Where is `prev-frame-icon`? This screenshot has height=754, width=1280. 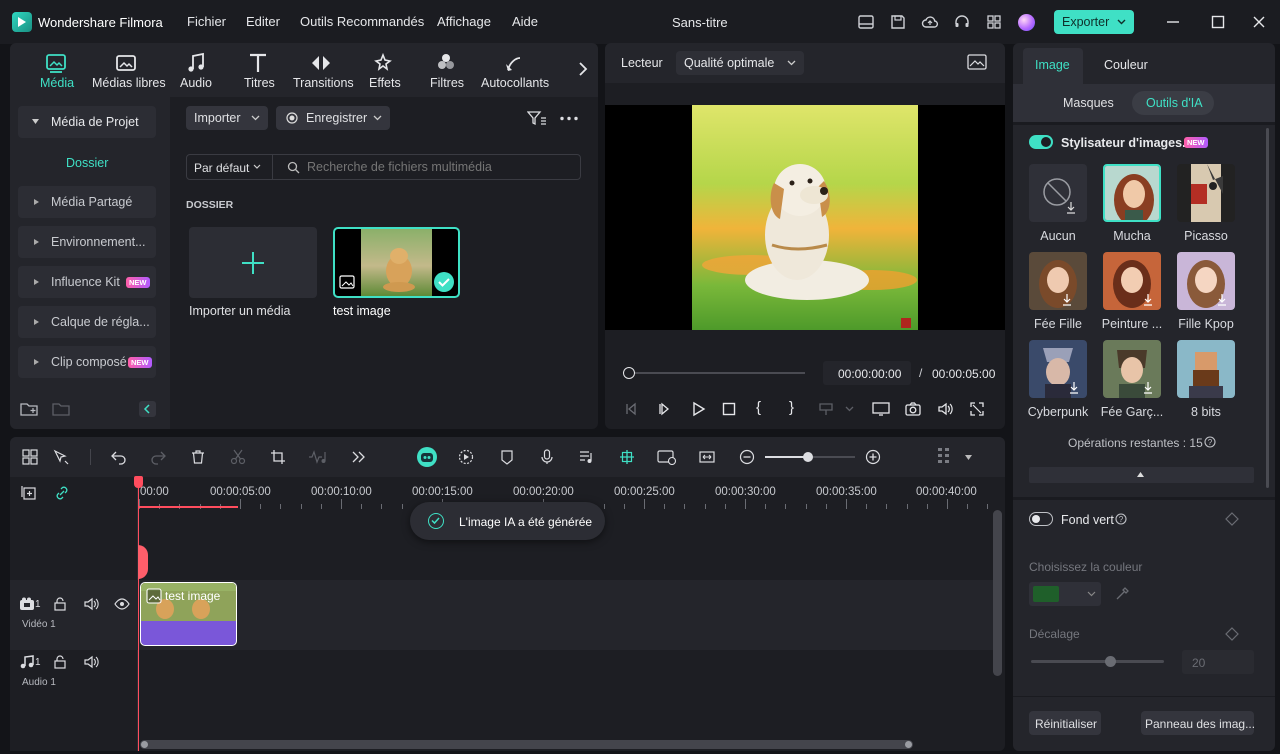 prev-frame-icon is located at coordinates (632, 409).